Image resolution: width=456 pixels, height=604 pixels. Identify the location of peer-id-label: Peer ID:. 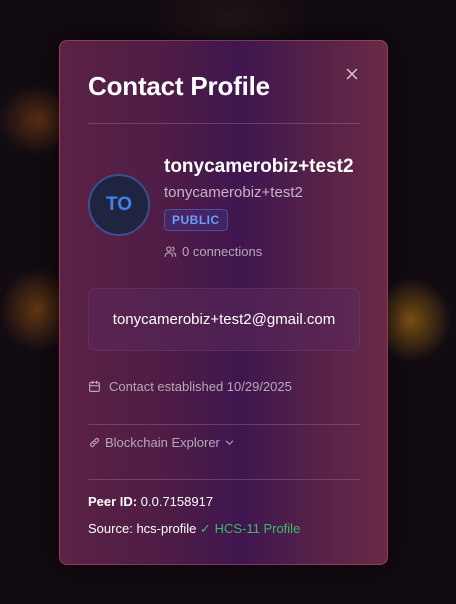
(113, 501).